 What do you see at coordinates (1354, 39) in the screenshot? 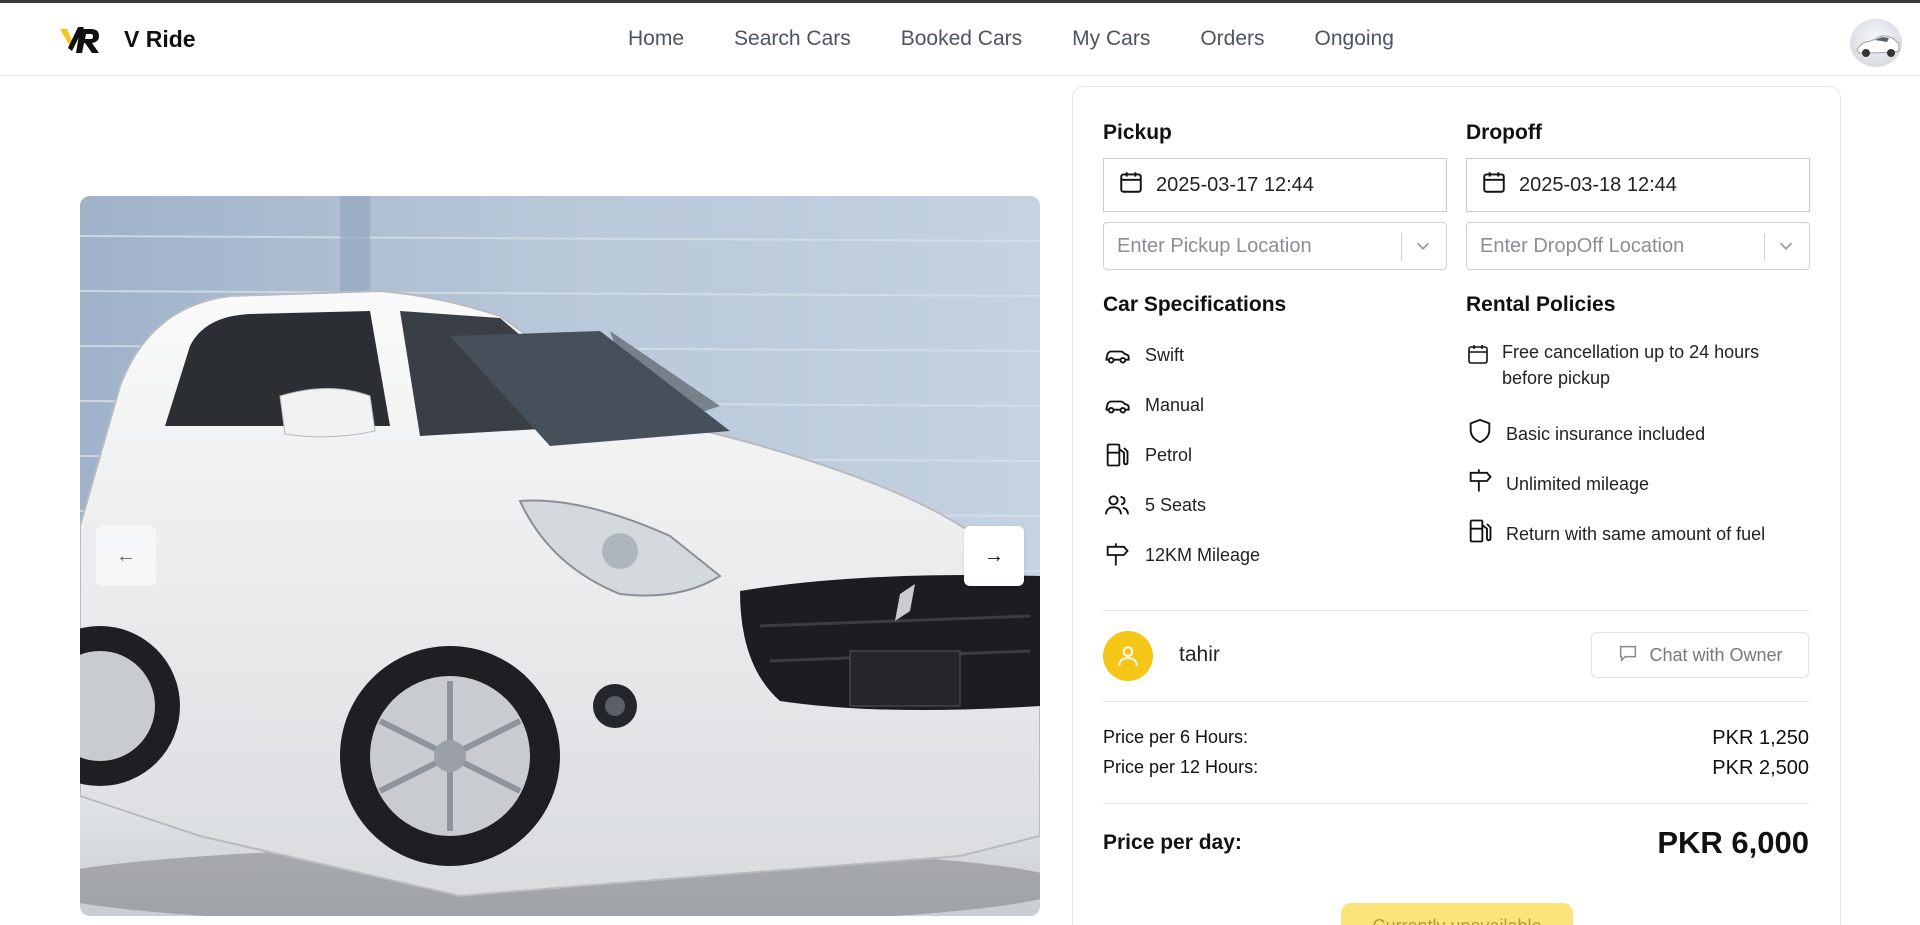
I see `nav-ongoing: Ongoing` at bounding box center [1354, 39].